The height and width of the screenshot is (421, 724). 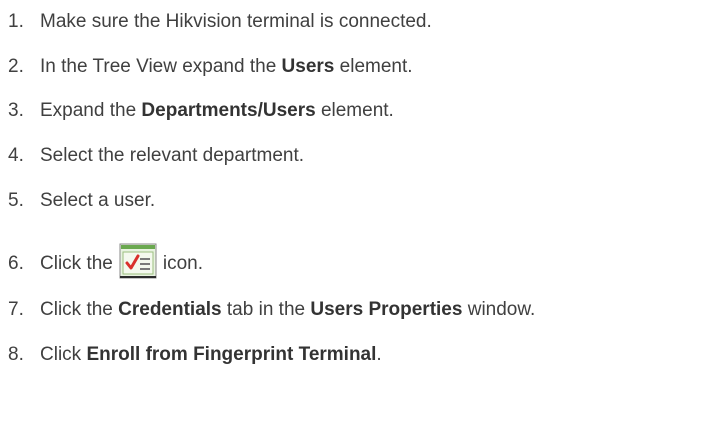 What do you see at coordinates (182, 264) in the screenshot?
I see `step-text: icon.` at bounding box center [182, 264].